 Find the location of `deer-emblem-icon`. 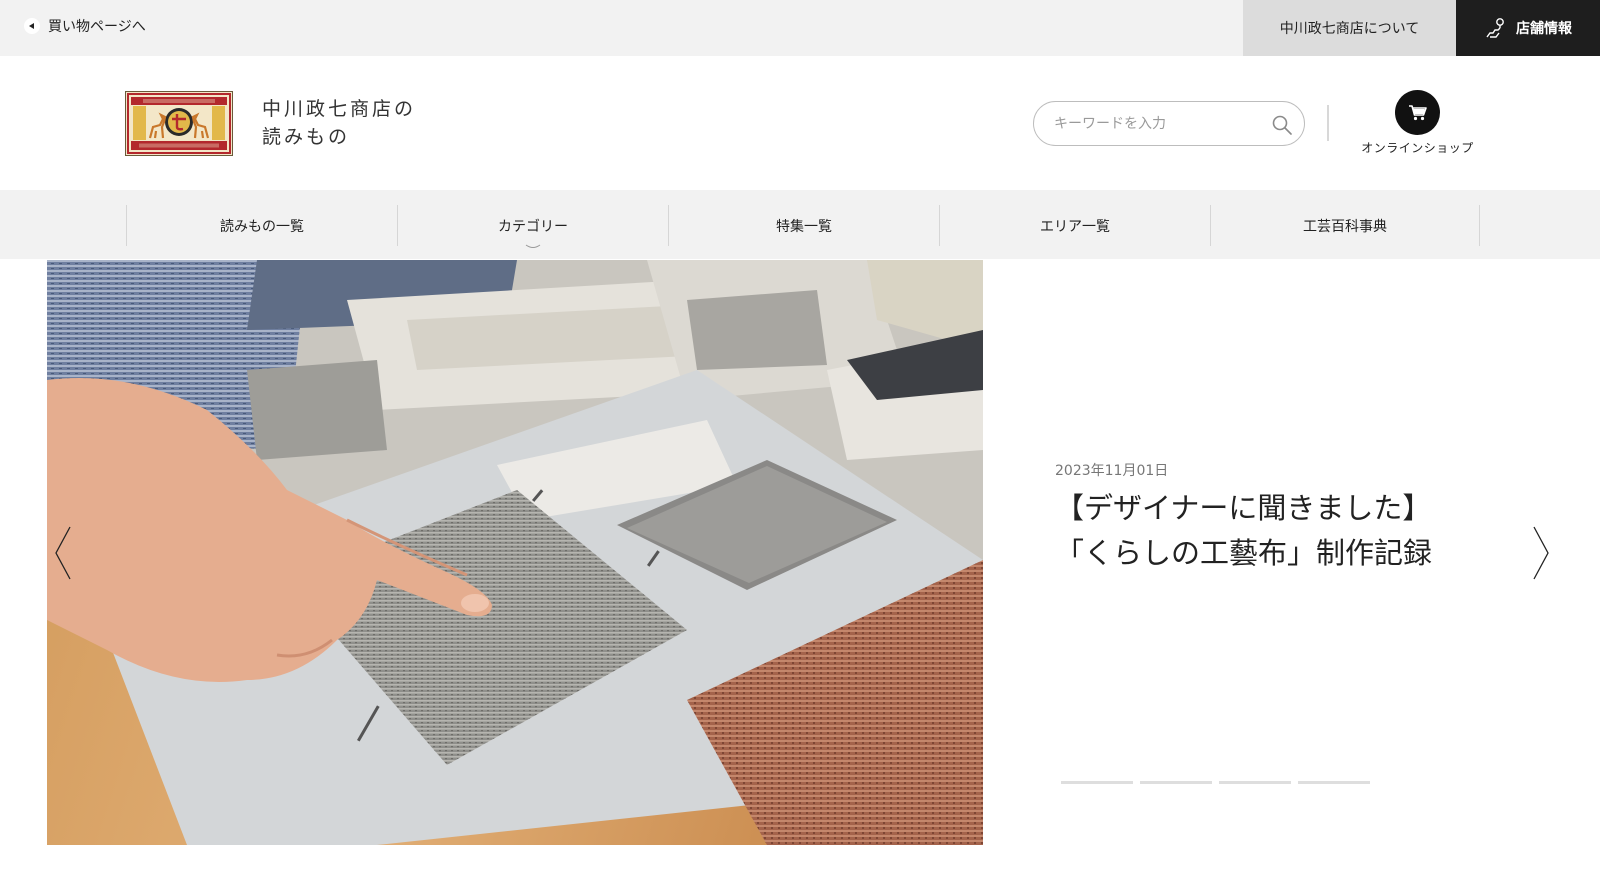

deer-emblem-icon is located at coordinates (179, 123).